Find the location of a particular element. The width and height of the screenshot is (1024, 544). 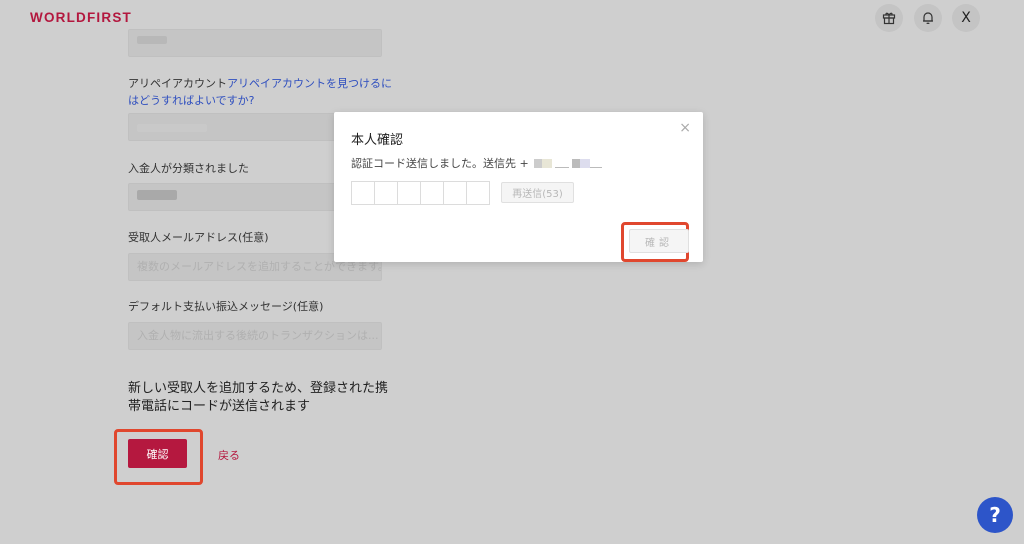

close-page-button: X is located at coordinates (966, 18).